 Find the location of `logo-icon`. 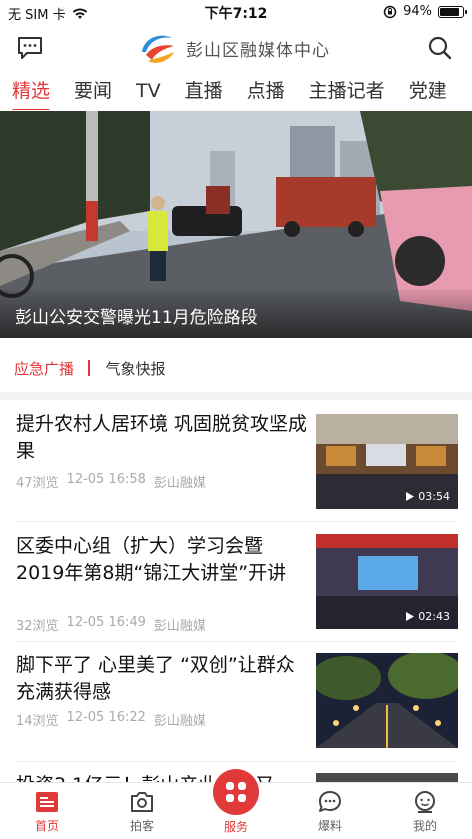

logo-icon is located at coordinates (158, 49).